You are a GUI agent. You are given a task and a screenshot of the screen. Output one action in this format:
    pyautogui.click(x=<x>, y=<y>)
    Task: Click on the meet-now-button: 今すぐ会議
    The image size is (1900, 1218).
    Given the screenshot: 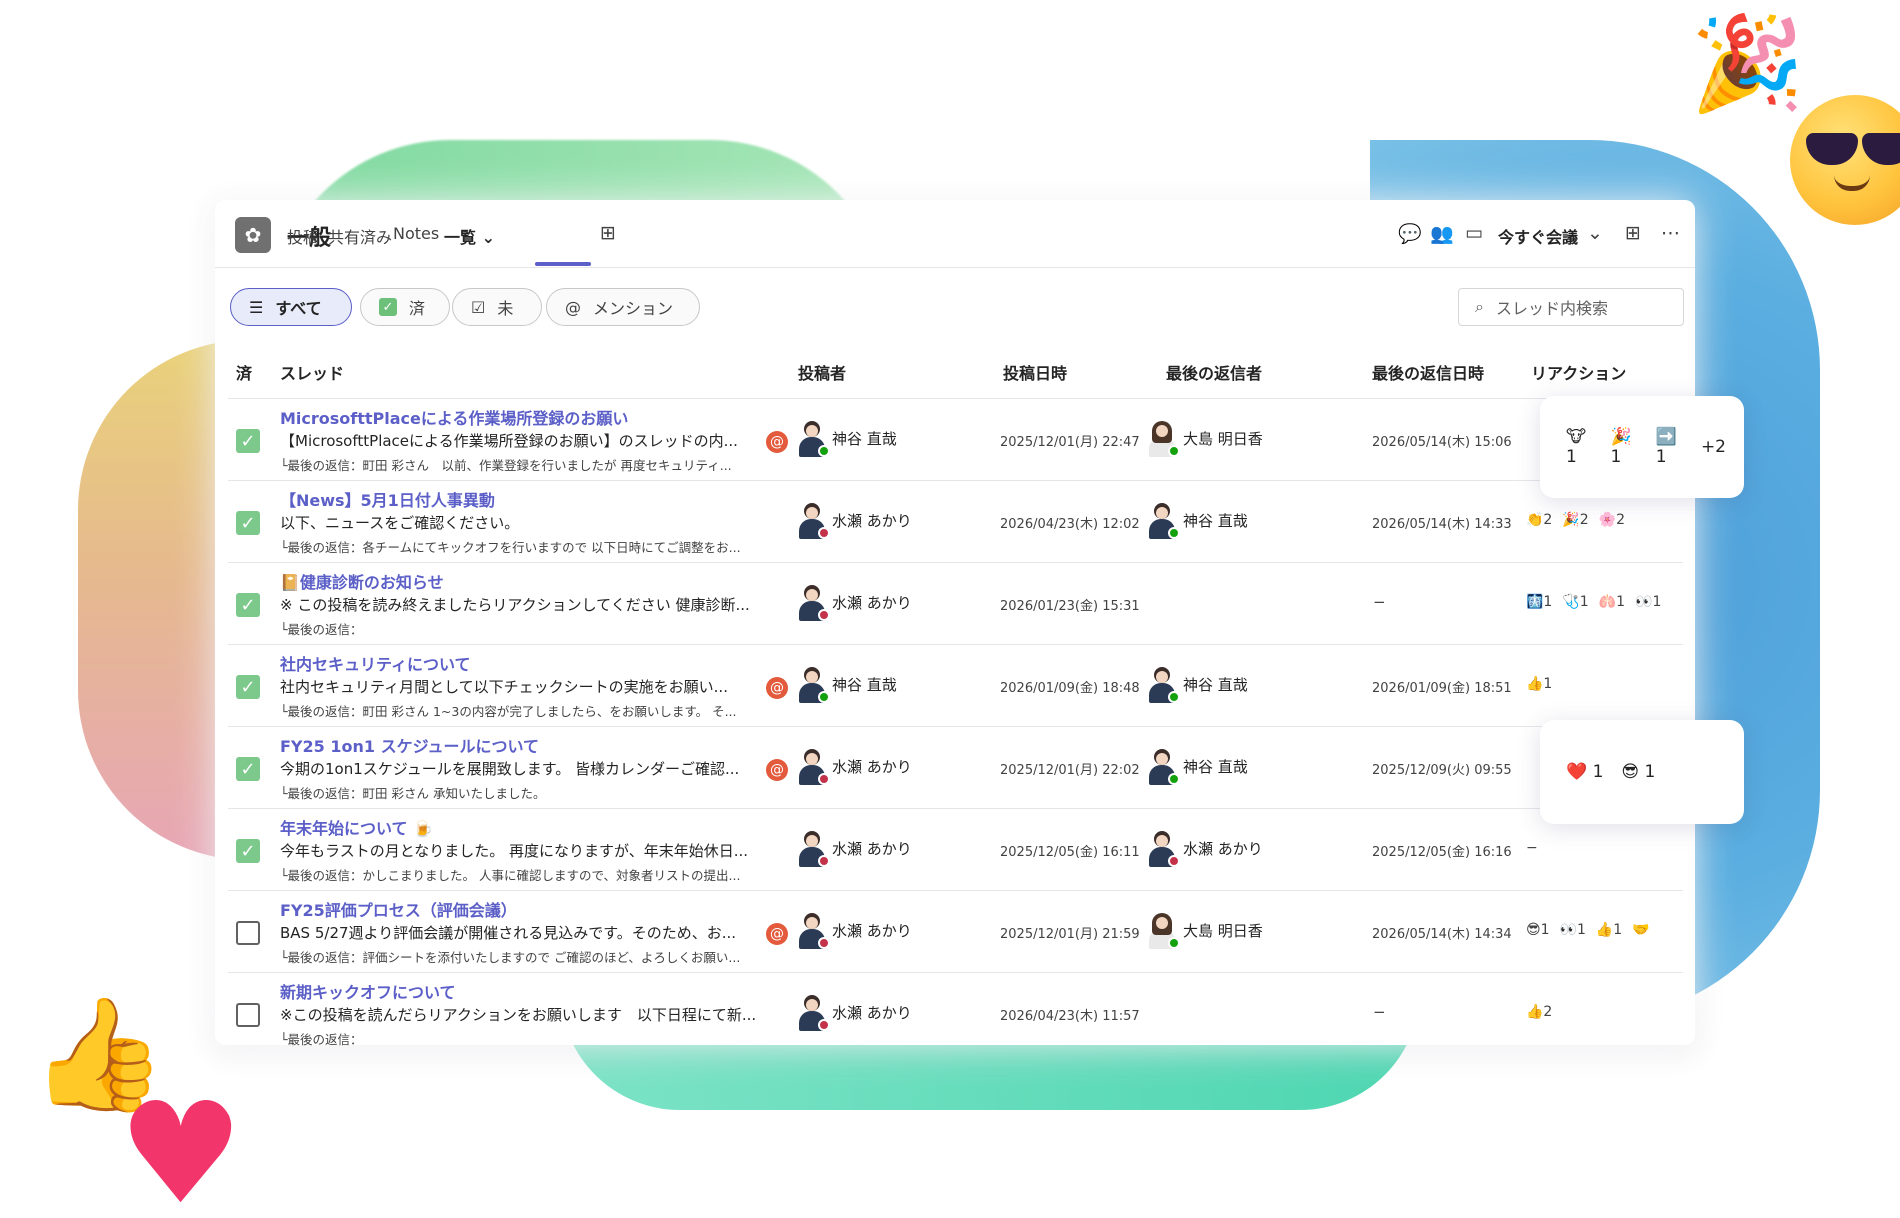 What is the action you would take?
    pyautogui.click(x=1538, y=236)
    